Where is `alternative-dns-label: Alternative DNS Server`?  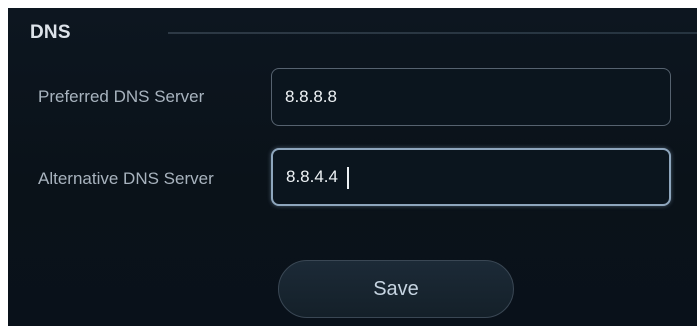 alternative-dns-label: Alternative DNS Server is located at coordinates (126, 178).